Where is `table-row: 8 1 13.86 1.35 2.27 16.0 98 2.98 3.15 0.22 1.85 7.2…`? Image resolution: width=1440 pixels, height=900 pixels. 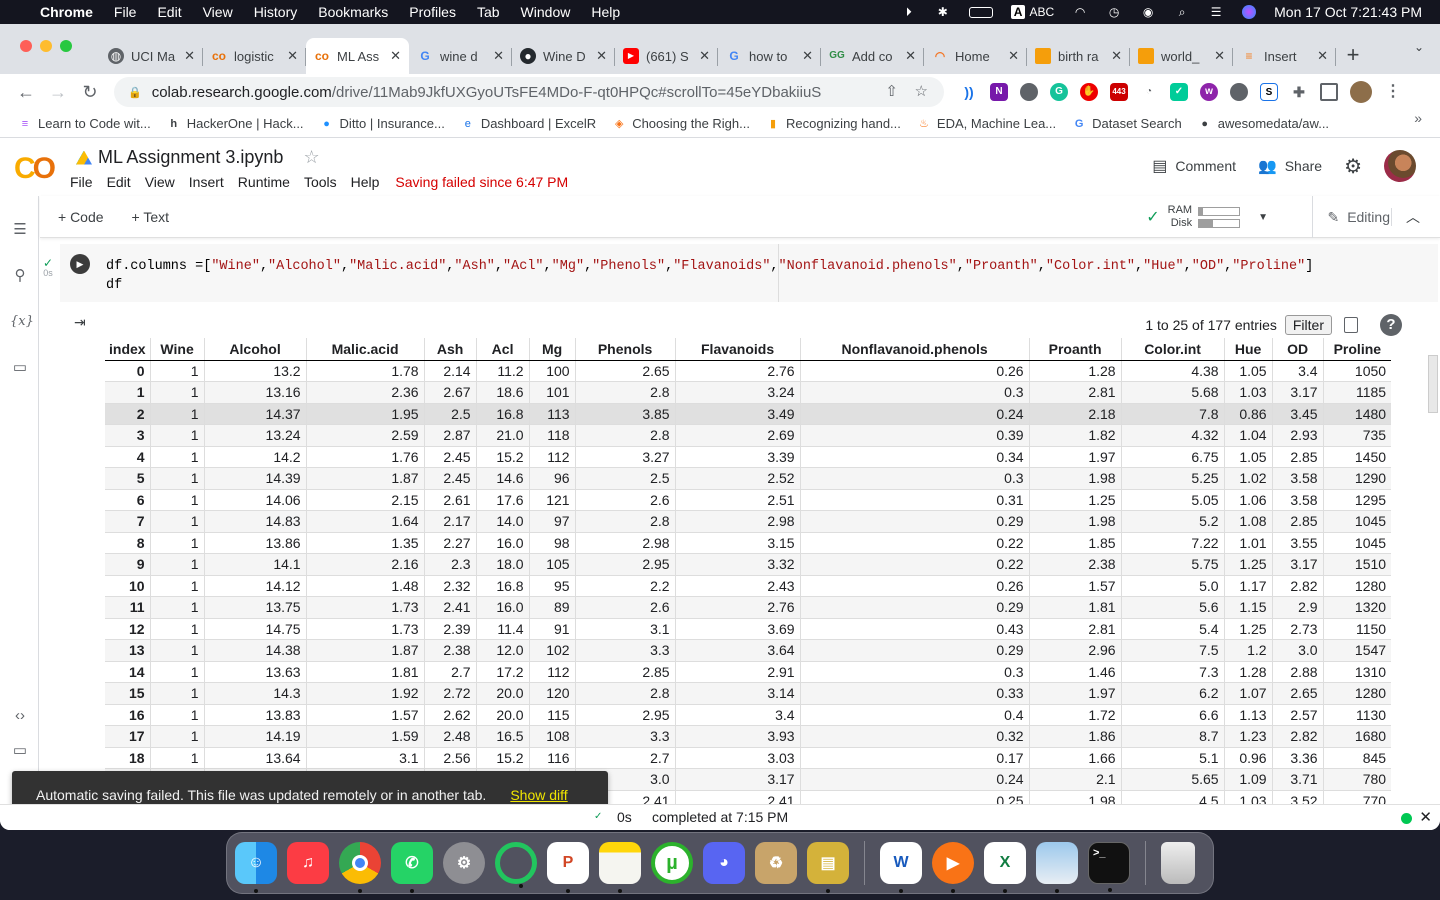
table-row: 8 1 13.86 1.35 2.27 16.0 98 2.98 3.15 0.22 1.85 7.2… is located at coordinates (748, 543).